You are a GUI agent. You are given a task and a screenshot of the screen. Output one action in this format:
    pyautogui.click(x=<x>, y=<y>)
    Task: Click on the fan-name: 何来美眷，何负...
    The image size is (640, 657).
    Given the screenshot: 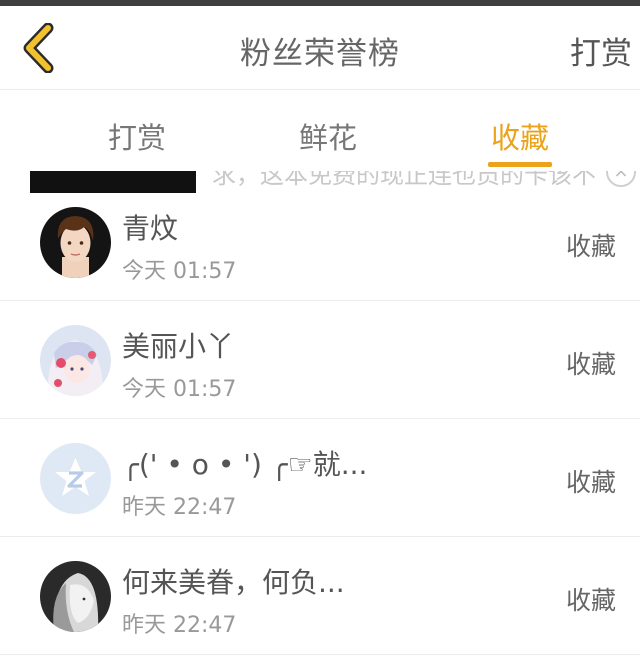 What is the action you would take?
    pyautogui.click(x=233, y=582)
    